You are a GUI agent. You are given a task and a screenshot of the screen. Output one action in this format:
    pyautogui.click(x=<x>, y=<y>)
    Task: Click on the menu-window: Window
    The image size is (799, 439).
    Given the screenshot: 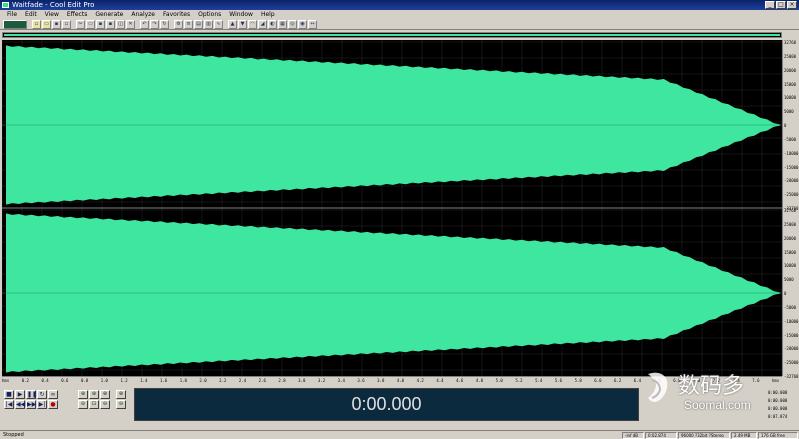 What is the action you would take?
    pyautogui.click(x=241, y=14)
    